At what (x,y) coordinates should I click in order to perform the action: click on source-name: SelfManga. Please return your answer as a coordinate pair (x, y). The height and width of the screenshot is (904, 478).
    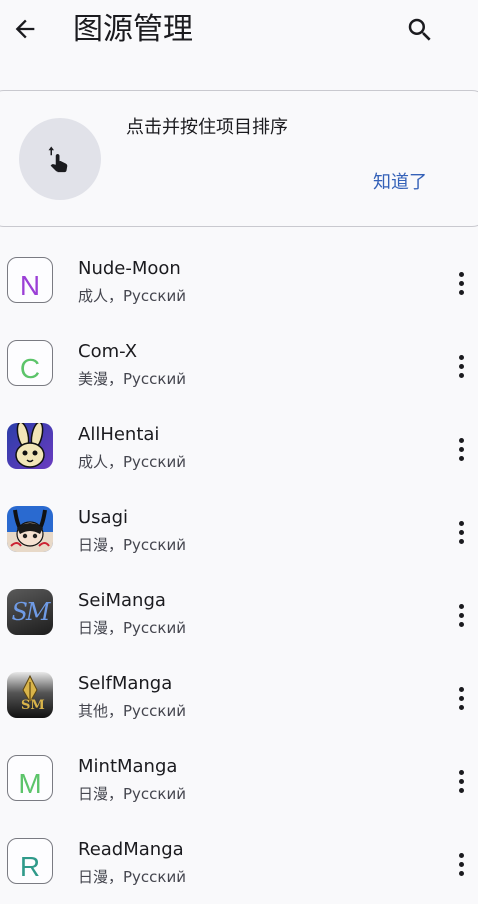
    Looking at the image, I should click on (125, 683).